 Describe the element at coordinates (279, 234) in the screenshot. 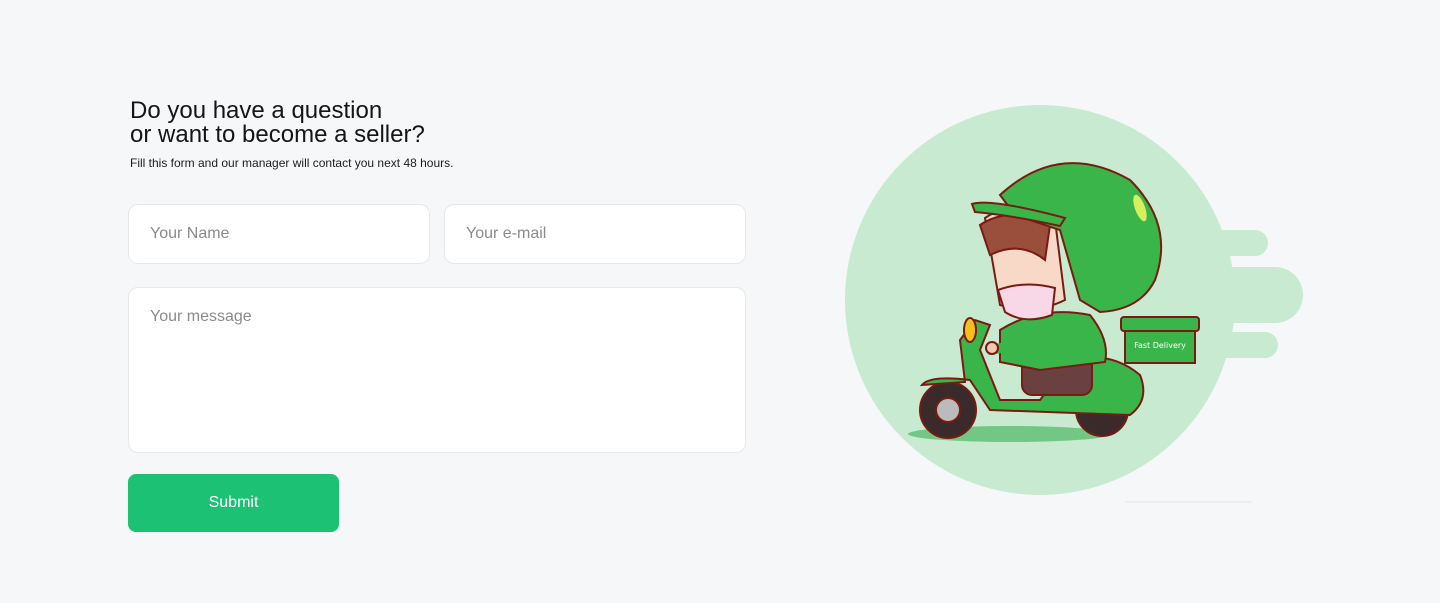

I see `name-input` at that location.